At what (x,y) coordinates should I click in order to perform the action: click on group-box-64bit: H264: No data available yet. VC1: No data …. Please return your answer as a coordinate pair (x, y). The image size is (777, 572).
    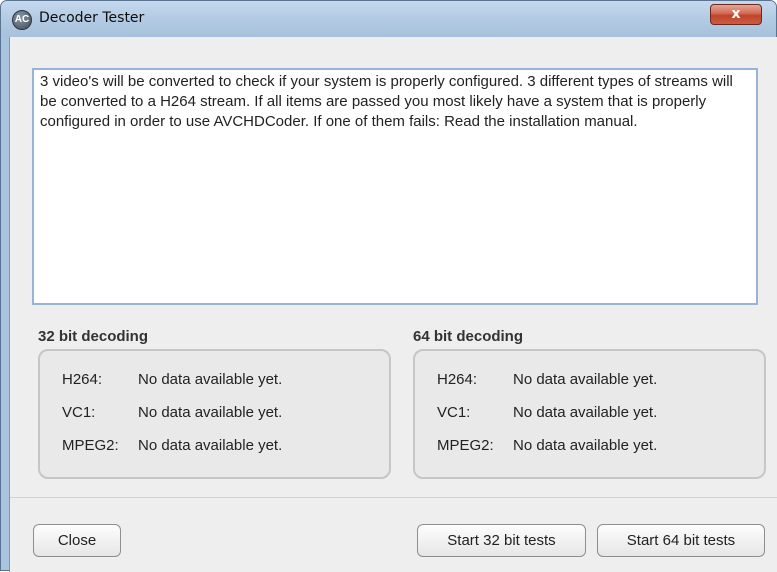
    Looking at the image, I should click on (589, 414).